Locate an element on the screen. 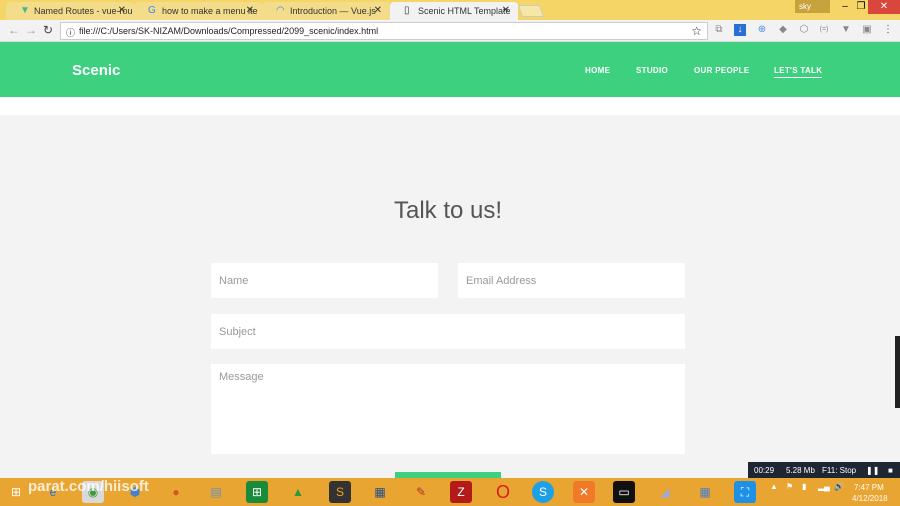 Image resolution: width=900 pixels, height=506 pixels. close-window-button: ✕ is located at coordinates (884, 7).